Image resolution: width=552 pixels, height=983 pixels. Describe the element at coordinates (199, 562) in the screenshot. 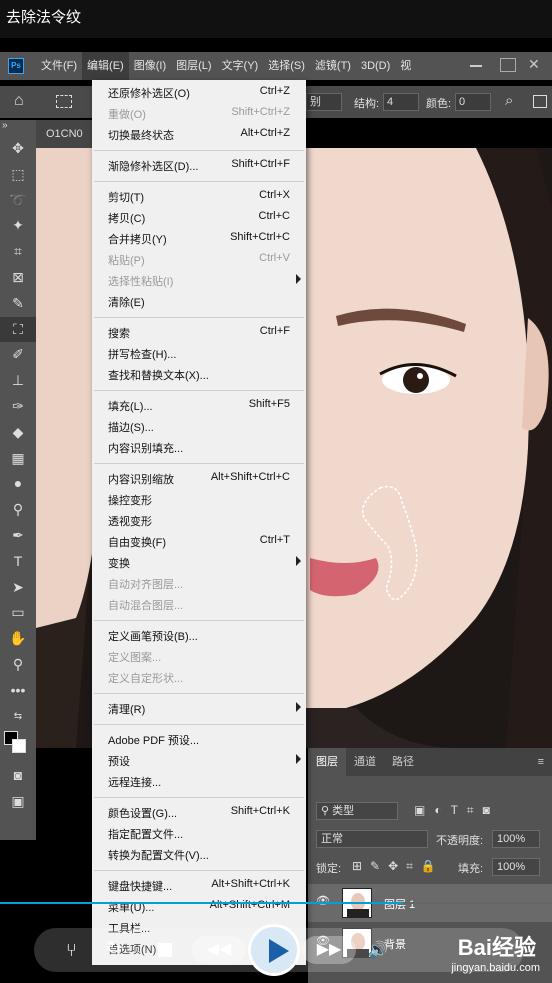

I see `edit-menu-item: 变换` at that location.